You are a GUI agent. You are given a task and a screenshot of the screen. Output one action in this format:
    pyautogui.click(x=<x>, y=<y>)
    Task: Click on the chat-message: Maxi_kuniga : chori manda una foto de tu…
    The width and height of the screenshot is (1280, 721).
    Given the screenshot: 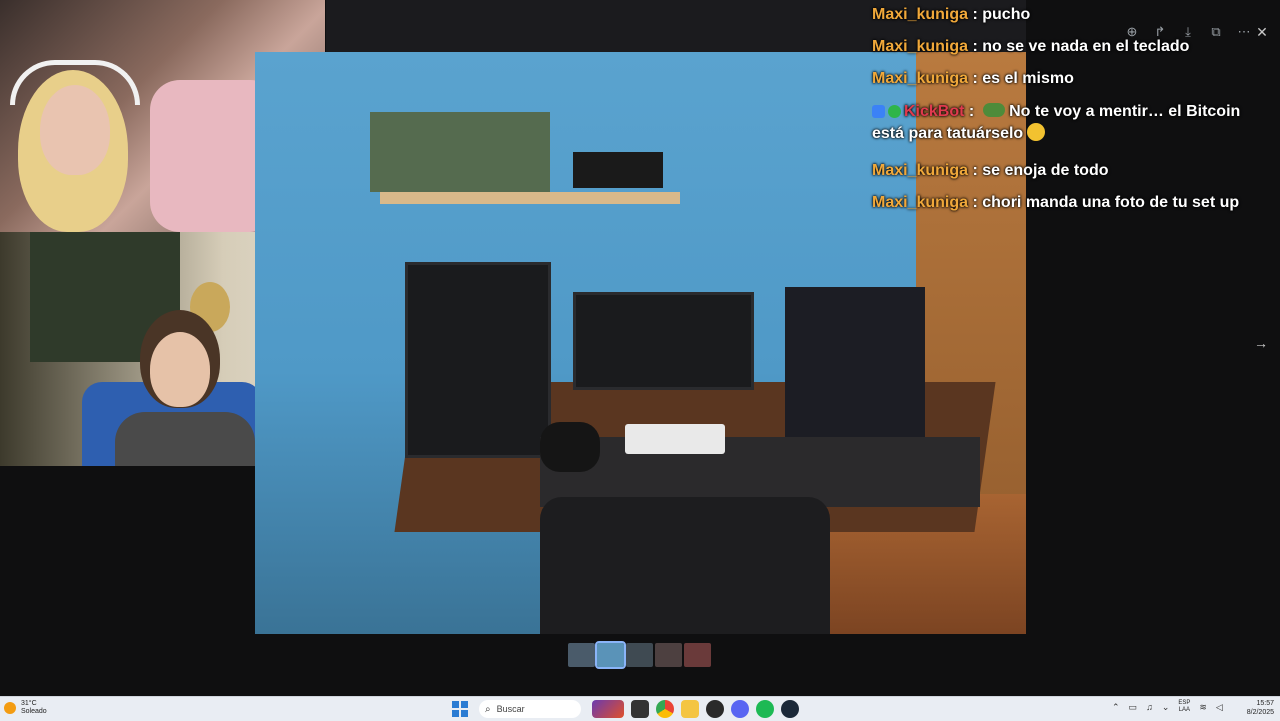 What is the action you would take?
    pyautogui.click(x=1056, y=202)
    